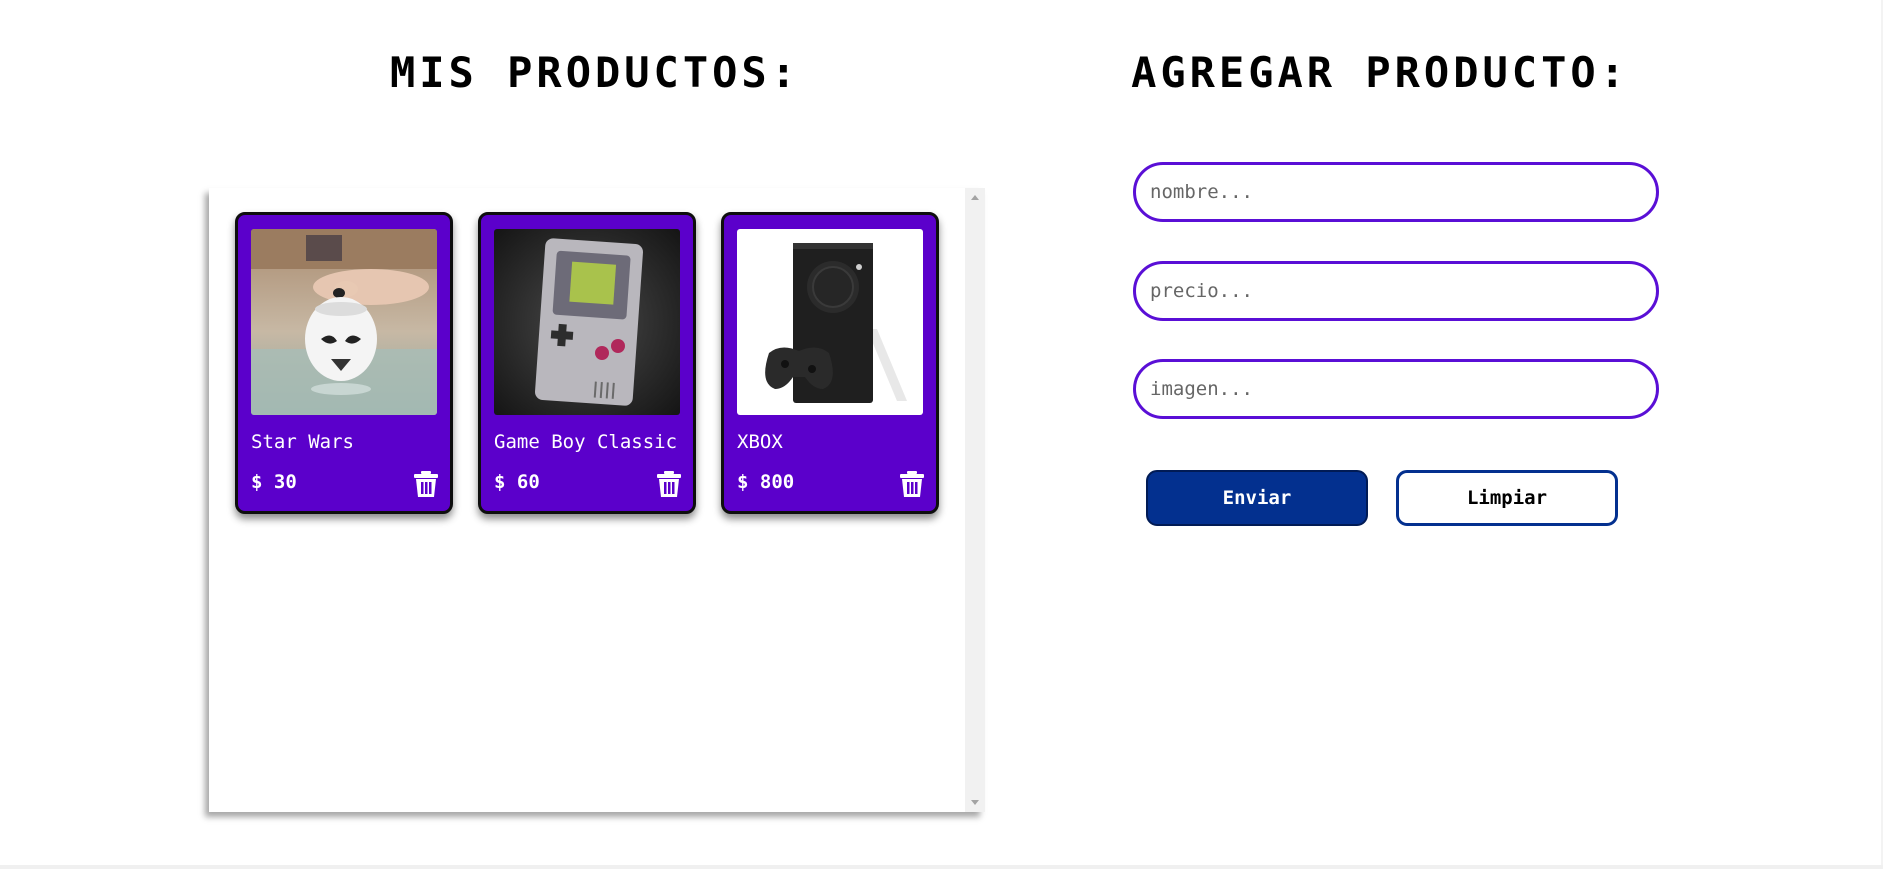 Image resolution: width=1883 pixels, height=869 pixels. I want to click on product-image-xbox, so click(830, 322).